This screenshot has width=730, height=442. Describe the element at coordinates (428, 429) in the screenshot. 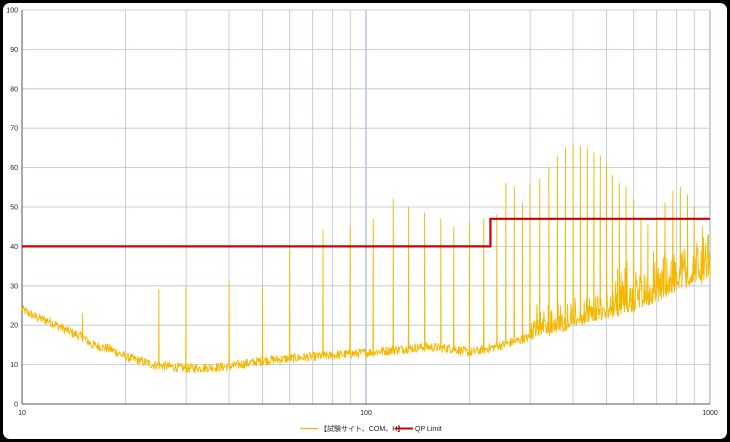

I see `legend-label-qp-limit: QP Limit` at that location.